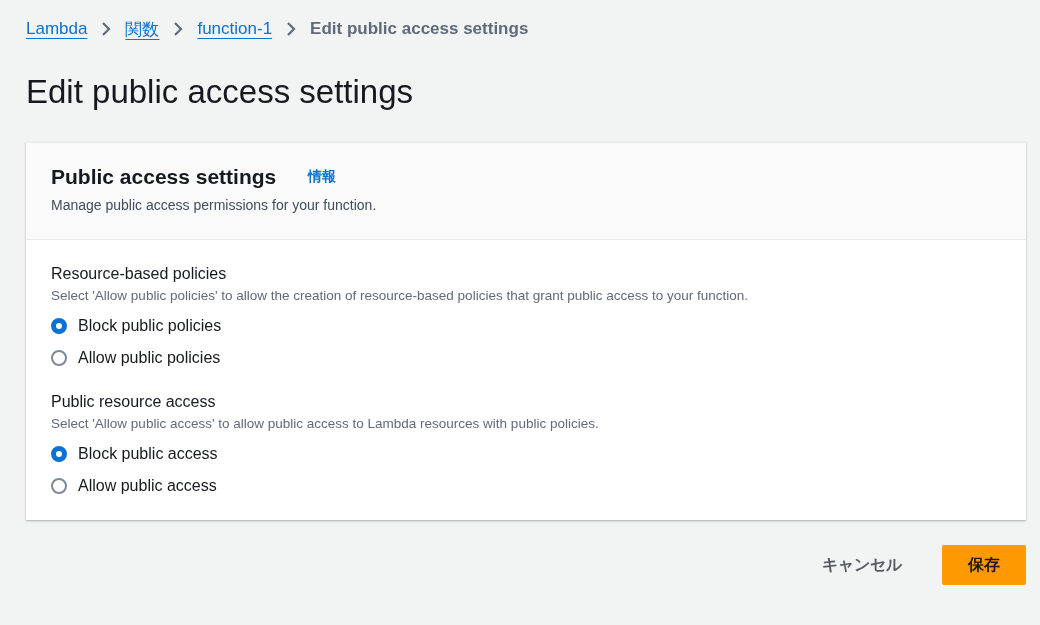 The height and width of the screenshot is (625, 1040). Describe the element at coordinates (164, 177) in the screenshot. I see `panel-title: Public access settings` at that location.